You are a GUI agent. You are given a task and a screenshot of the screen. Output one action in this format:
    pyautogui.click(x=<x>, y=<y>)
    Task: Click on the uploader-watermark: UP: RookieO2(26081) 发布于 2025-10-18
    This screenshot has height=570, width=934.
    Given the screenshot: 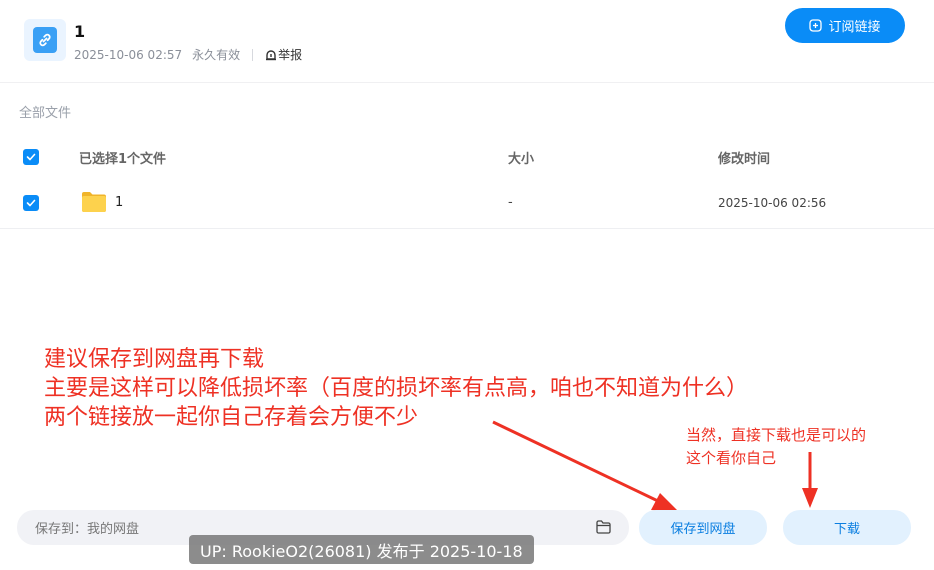 What is the action you would take?
    pyautogui.click(x=361, y=549)
    